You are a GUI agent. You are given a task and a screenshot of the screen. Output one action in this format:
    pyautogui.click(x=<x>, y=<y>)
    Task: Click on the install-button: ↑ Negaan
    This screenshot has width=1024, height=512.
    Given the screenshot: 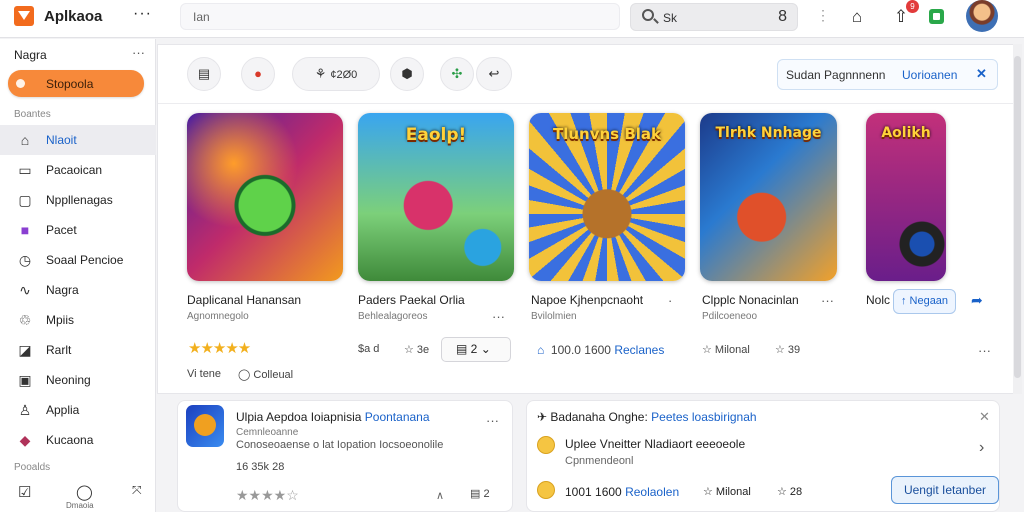 What is the action you would take?
    pyautogui.click(x=924, y=301)
    